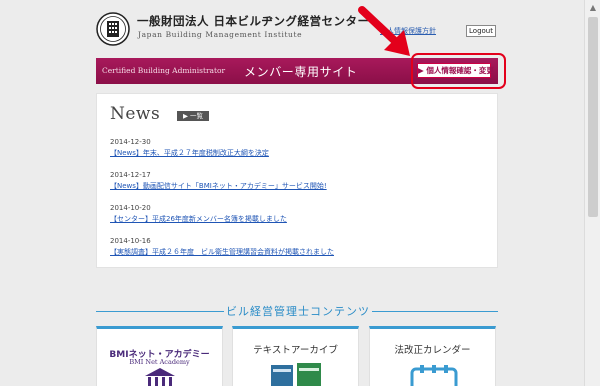 Image resolution: width=600 pixels, height=386 pixels. I want to click on news-link: 【News】年末、平成２７年度税制改正大綱を決定, so click(189, 153).